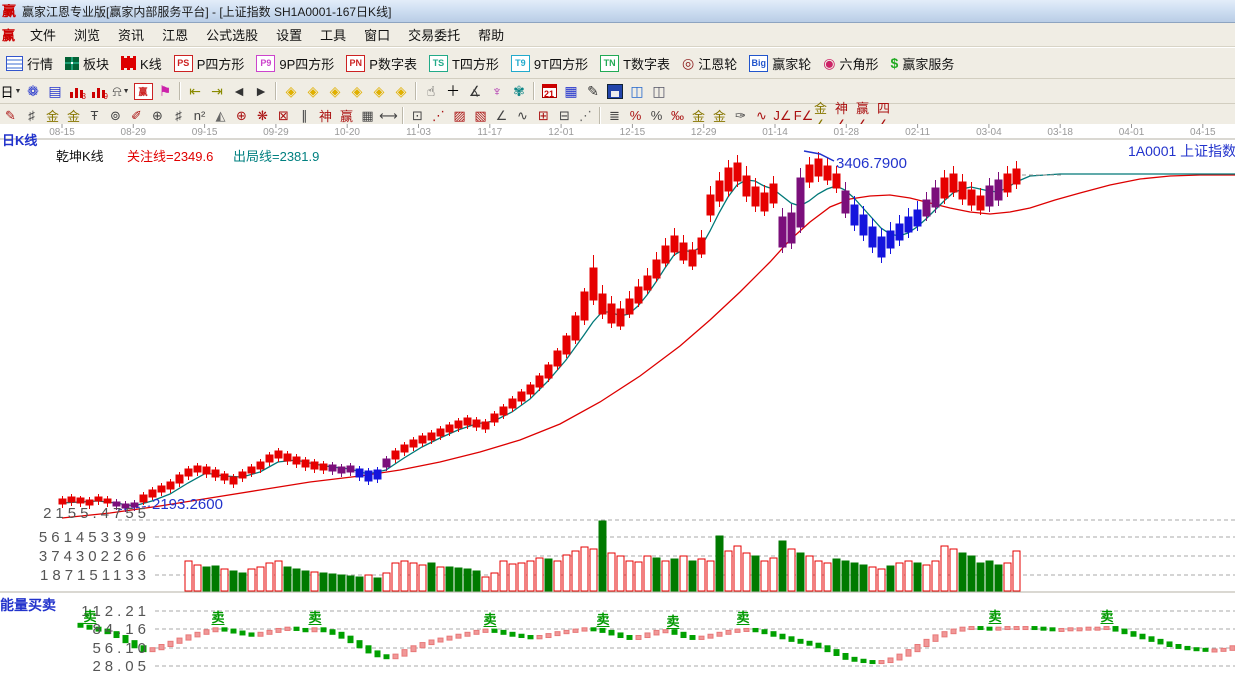 The image size is (1235, 678). What do you see at coordinates (459, 116) in the screenshot?
I see `draw-tool-icon-22: ▨` at bounding box center [459, 116].